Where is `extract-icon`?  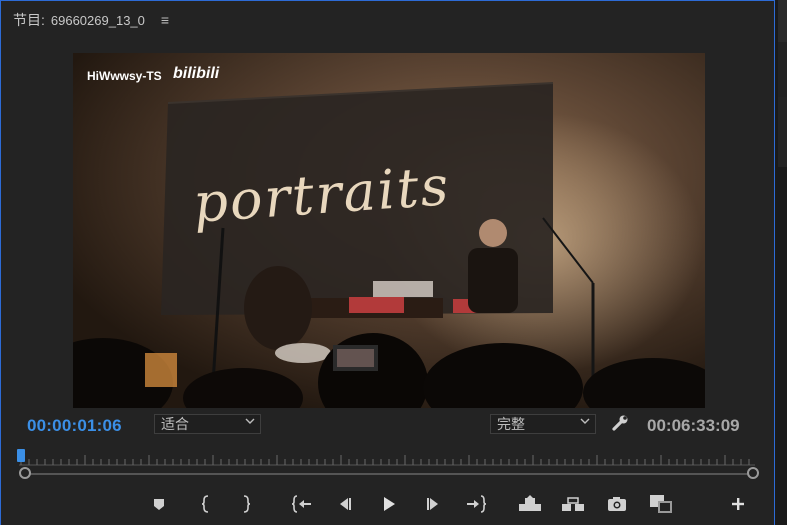
extract-icon is located at coordinates (573, 504).